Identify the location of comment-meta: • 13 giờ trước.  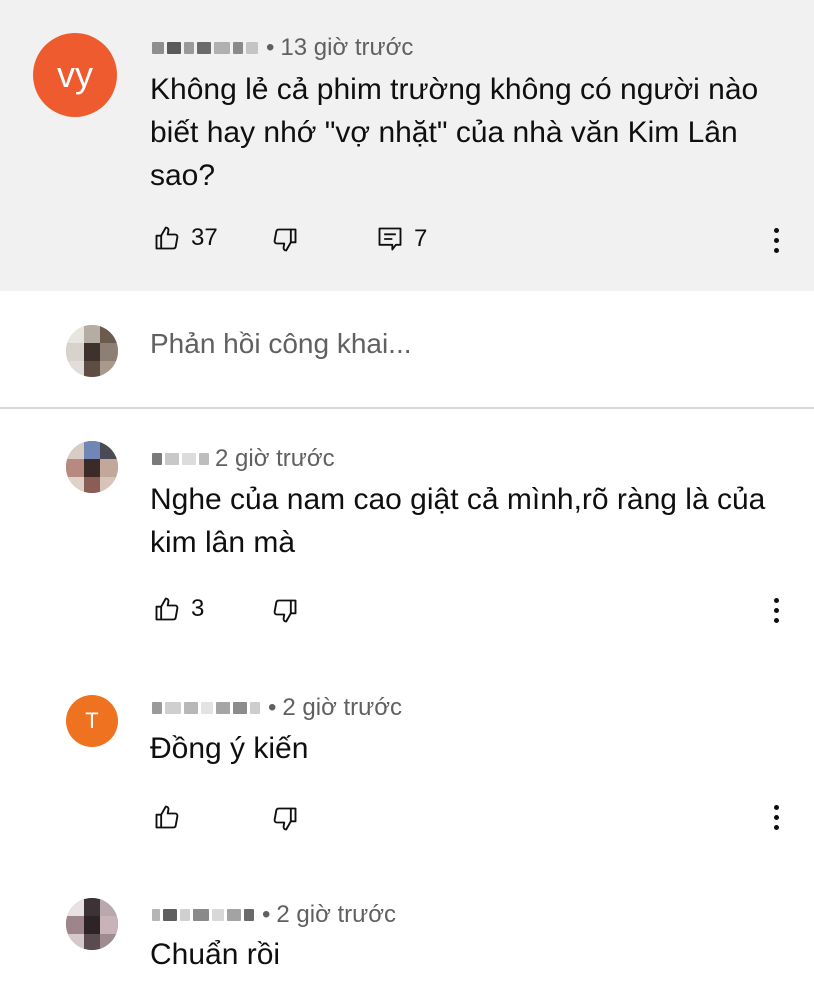
(282, 48).